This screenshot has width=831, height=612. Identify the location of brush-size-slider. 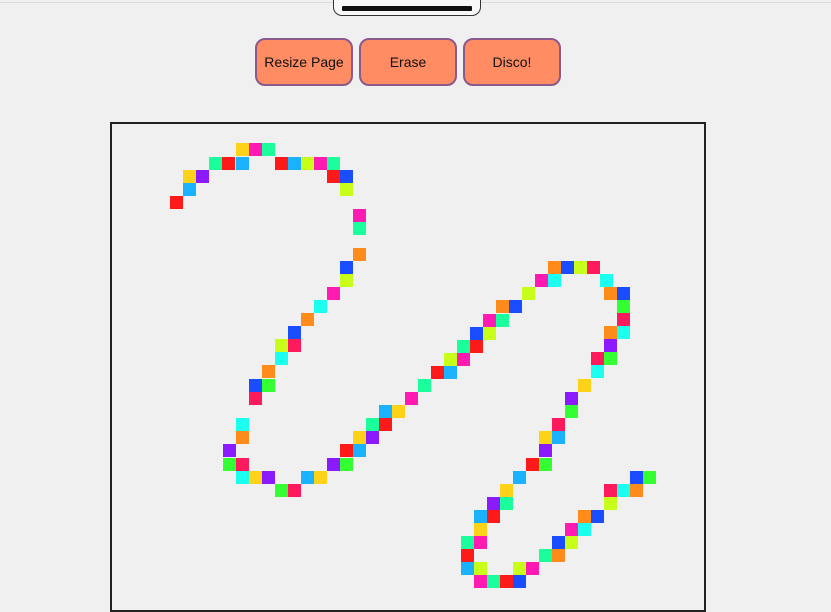
(407, 8).